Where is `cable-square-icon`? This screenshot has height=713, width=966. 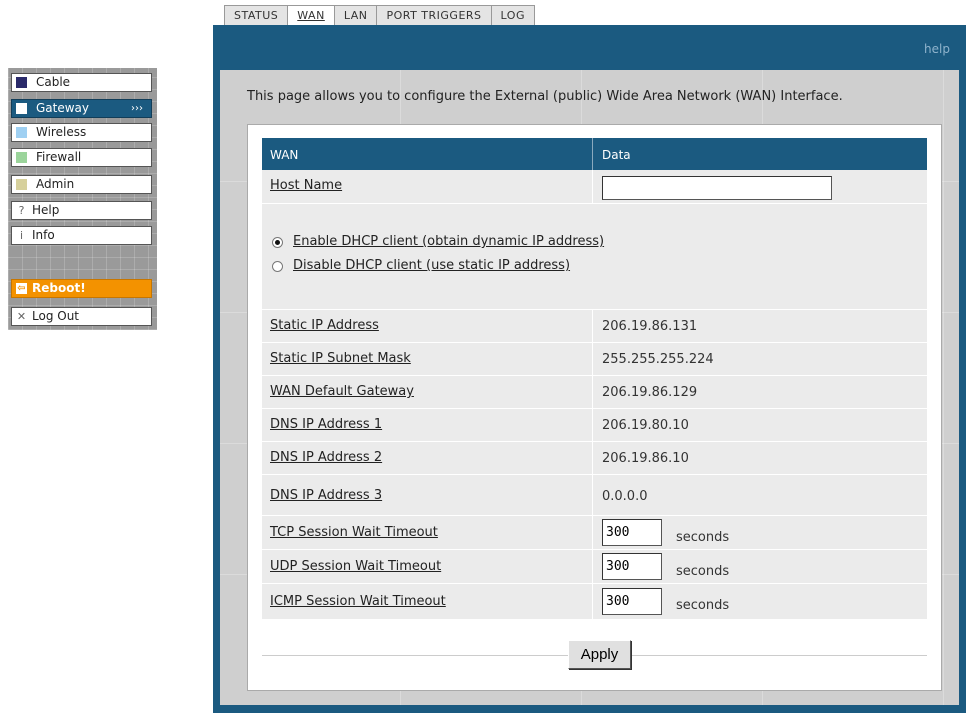
cable-square-icon is located at coordinates (21, 82).